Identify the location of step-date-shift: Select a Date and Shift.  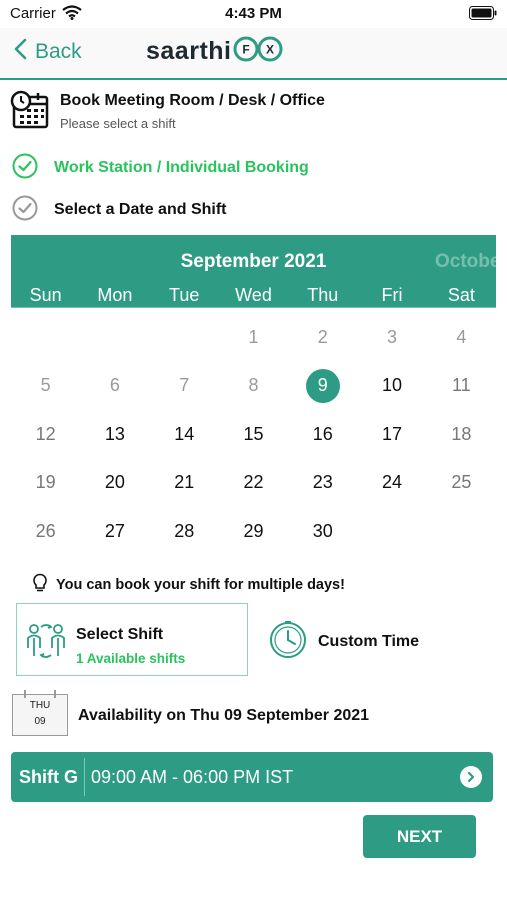
(119, 210).